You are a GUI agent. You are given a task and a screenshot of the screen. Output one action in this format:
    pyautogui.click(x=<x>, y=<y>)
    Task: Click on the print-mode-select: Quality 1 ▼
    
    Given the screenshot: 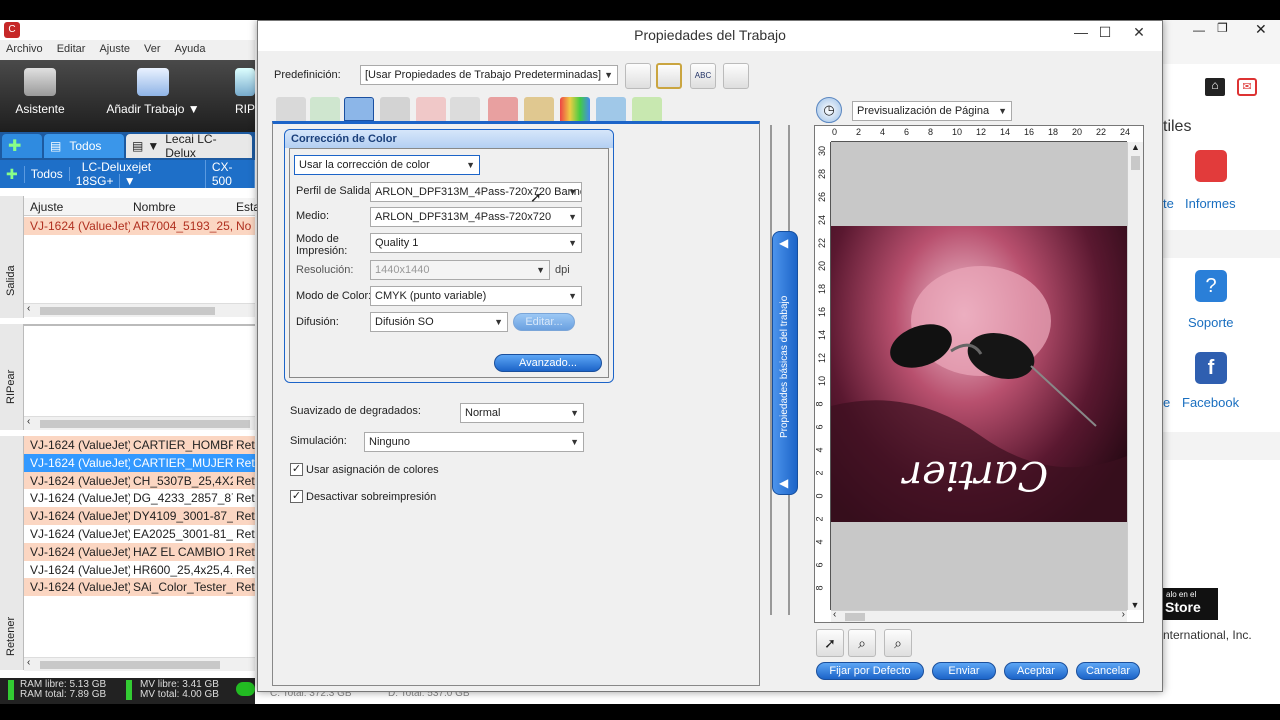 What is the action you would take?
    pyautogui.click(x=476, y=243)
    